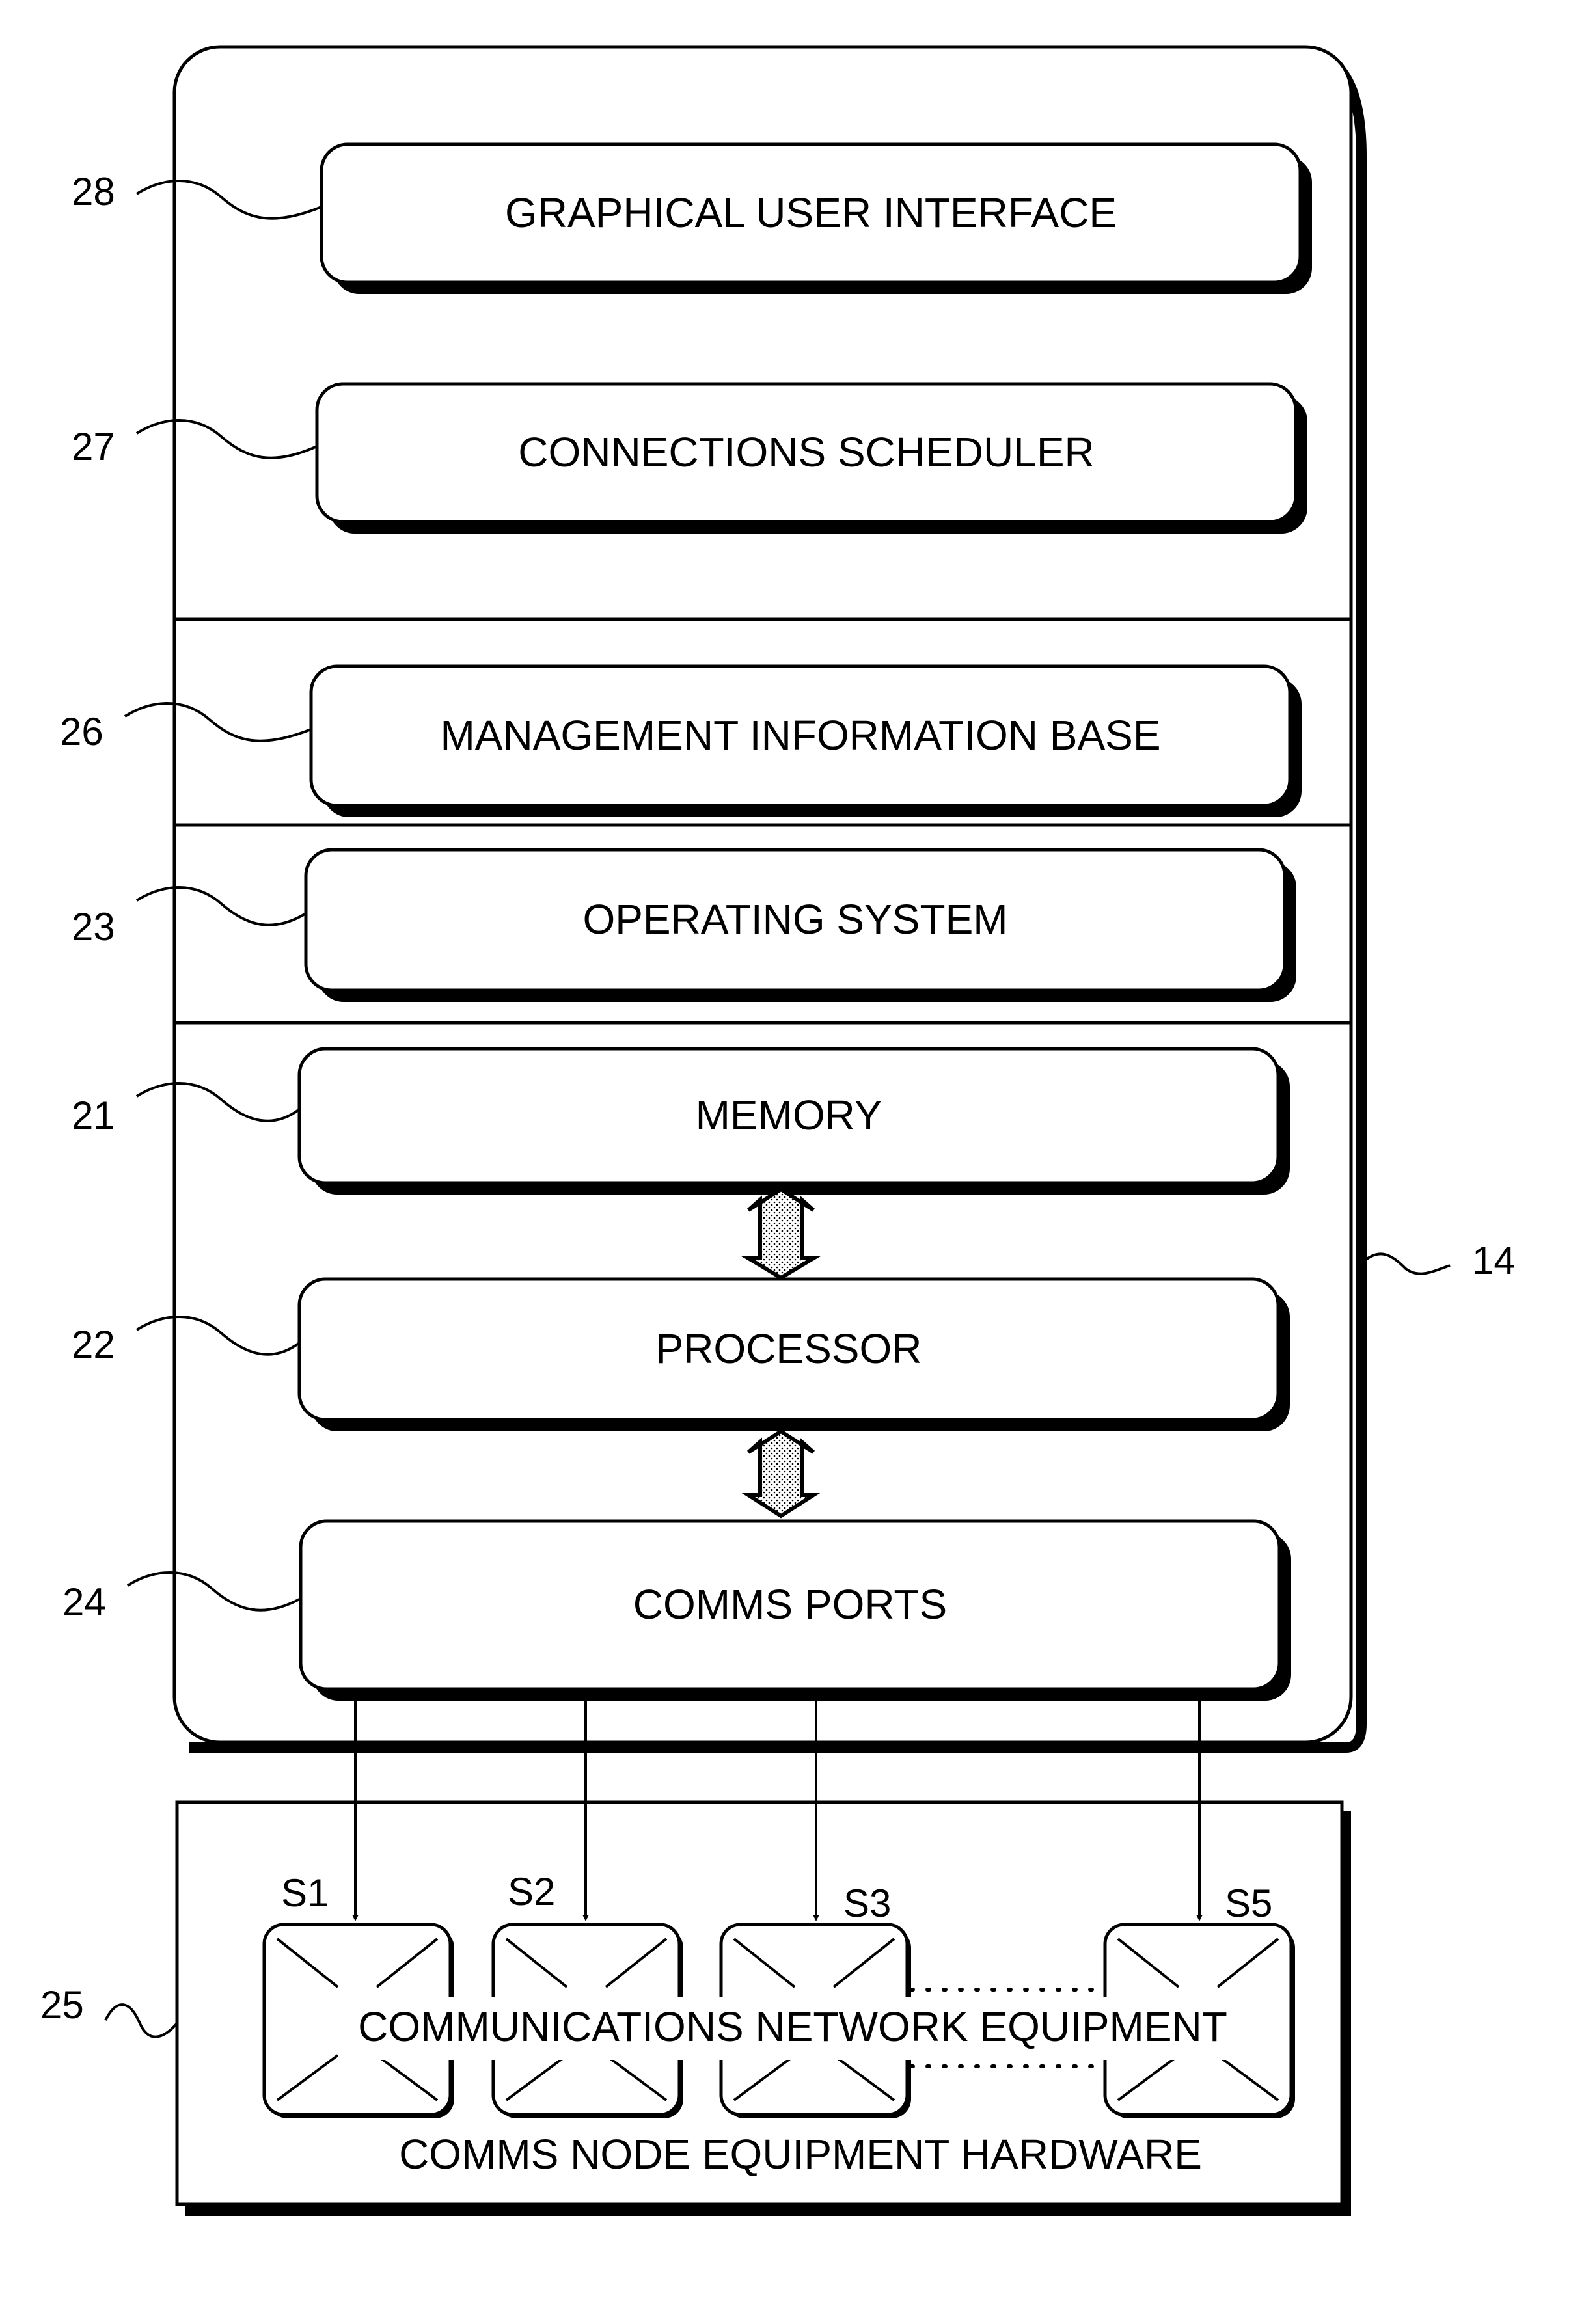  Describe the element at coordinates (1494, 1261) in the screenshot. I see `ref-number-14: 14` at that location.